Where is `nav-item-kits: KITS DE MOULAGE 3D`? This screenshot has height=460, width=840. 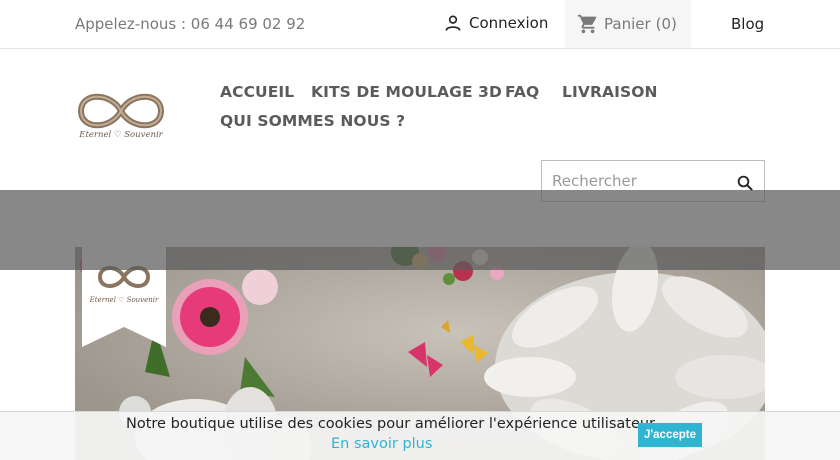
nav-item-kits: KITS DE MOULAGE 3D is located at coordinates (406, 92).